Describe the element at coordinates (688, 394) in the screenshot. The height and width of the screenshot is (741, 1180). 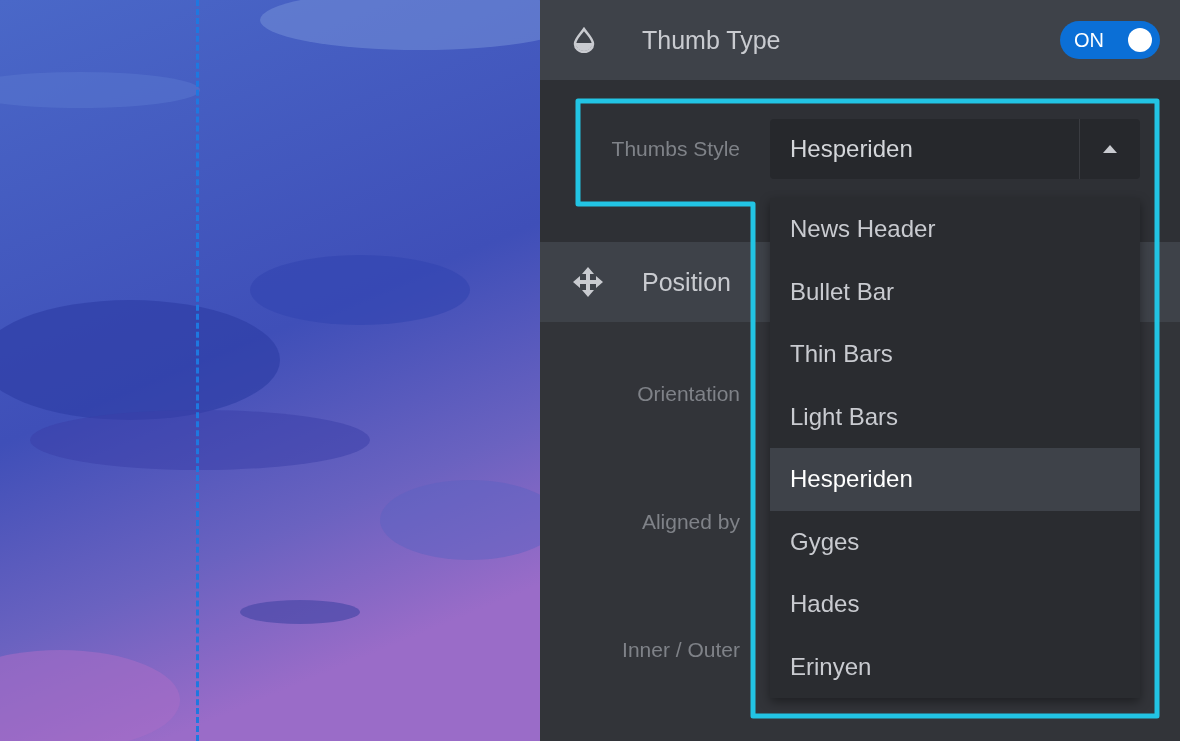
I see `field-label: Orientation` at that location.